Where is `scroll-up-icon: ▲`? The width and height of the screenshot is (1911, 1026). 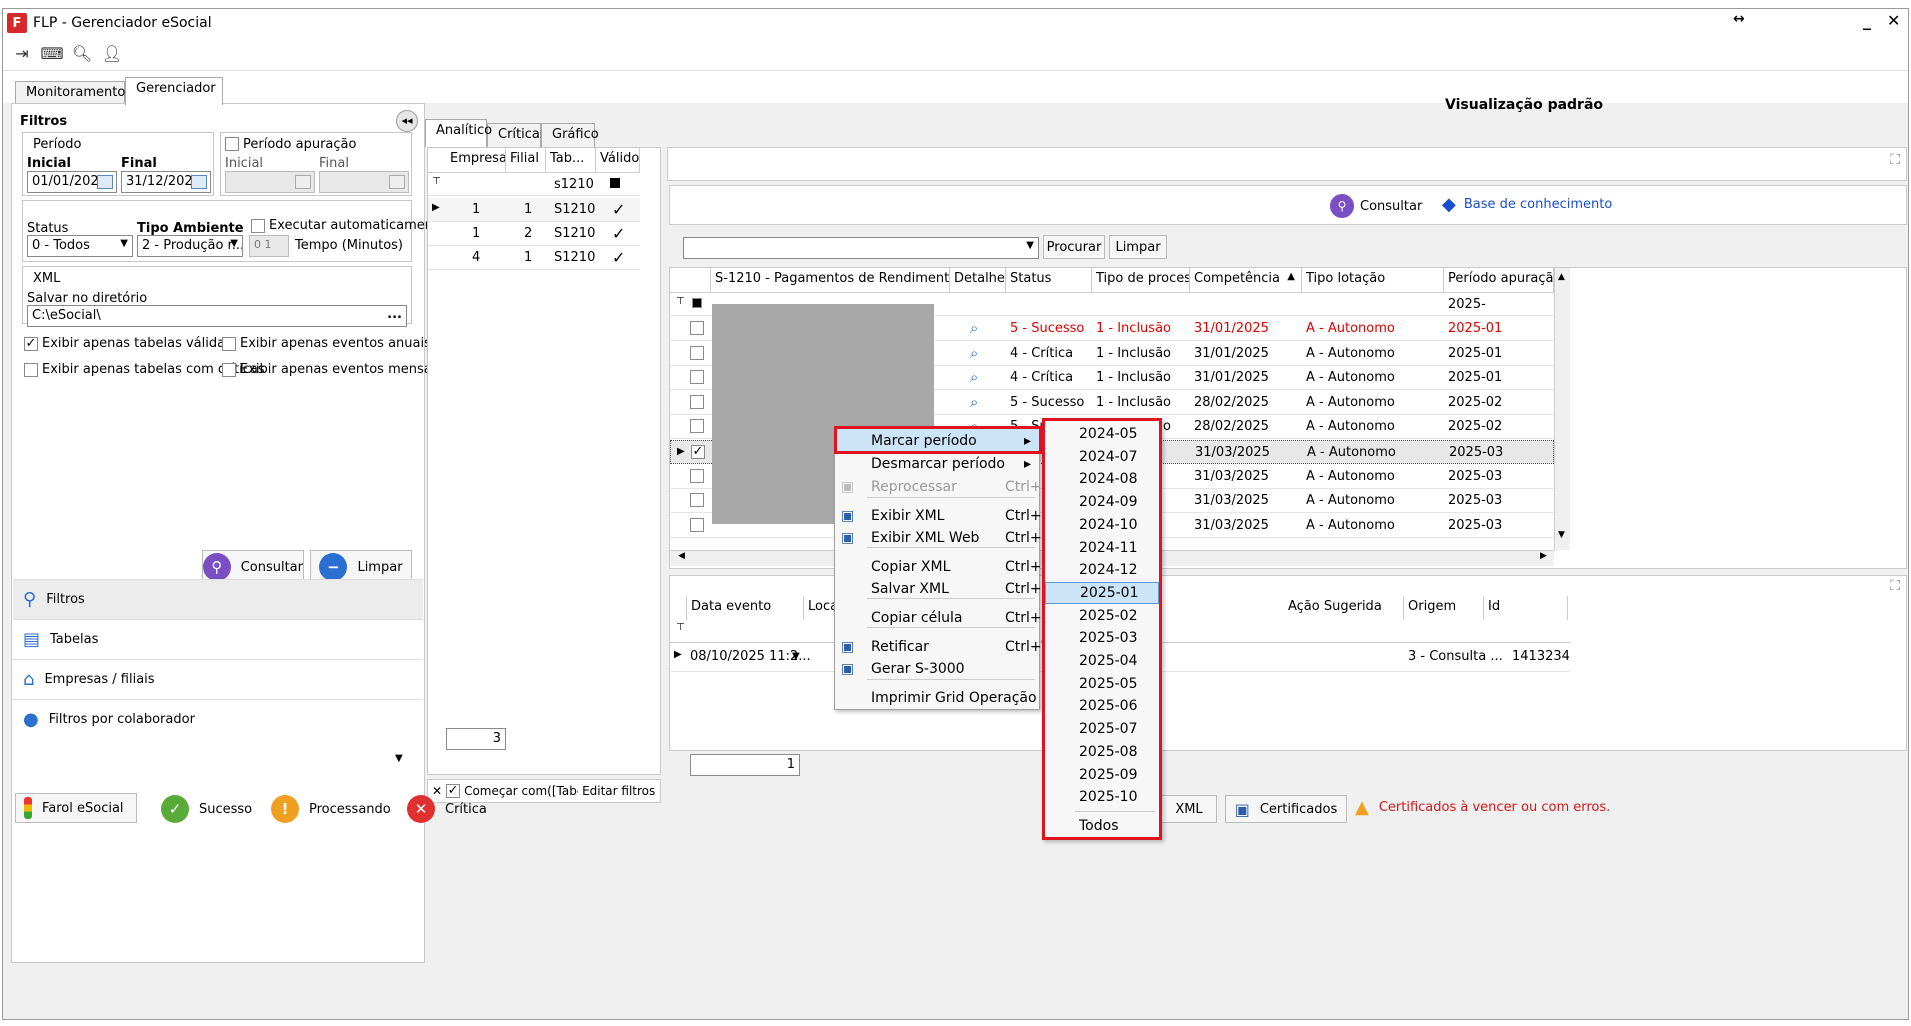
scroll-up-icon: ▲ is located at coordinates (1561, 277).